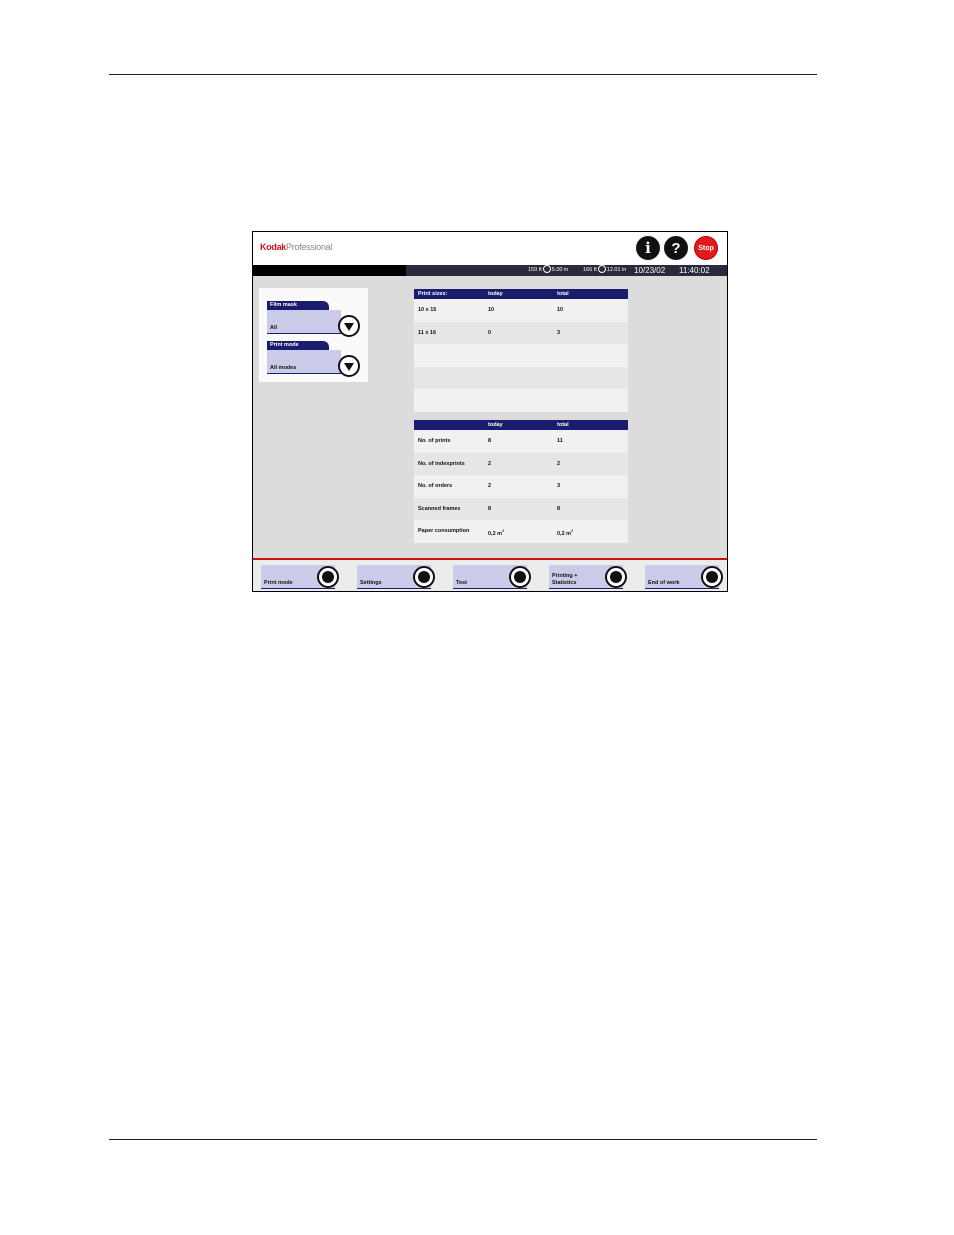  I want to click on page-rule-bottom, so click(463, 1139).